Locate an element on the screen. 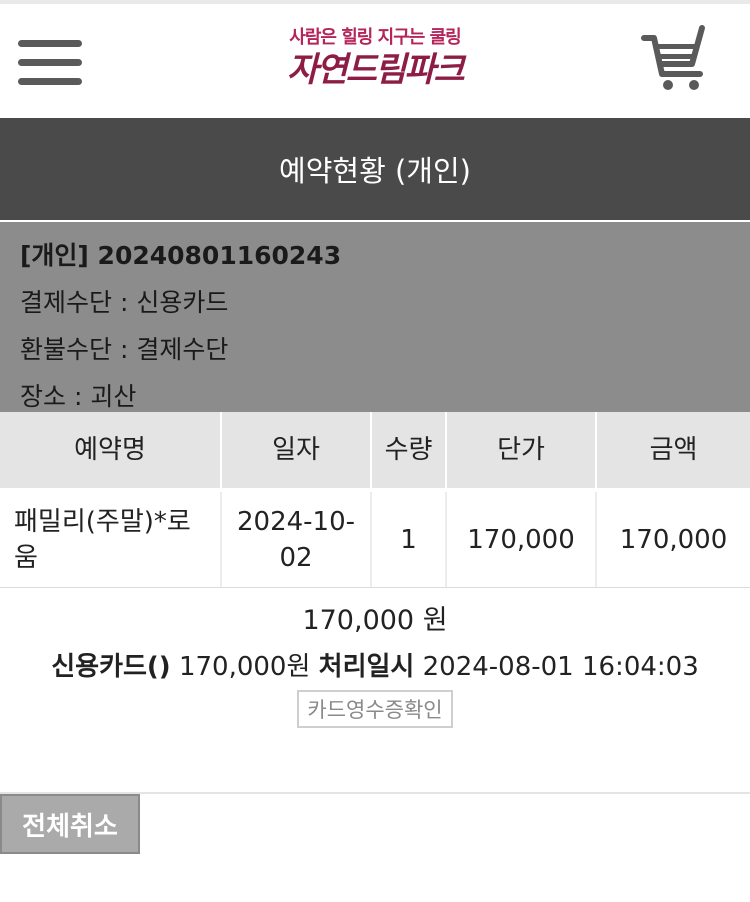 The image size is (750, 902). site-header: 사람은 힐링 지구는 쿨링 자연드림파크 is located at coordinates (375, 61).